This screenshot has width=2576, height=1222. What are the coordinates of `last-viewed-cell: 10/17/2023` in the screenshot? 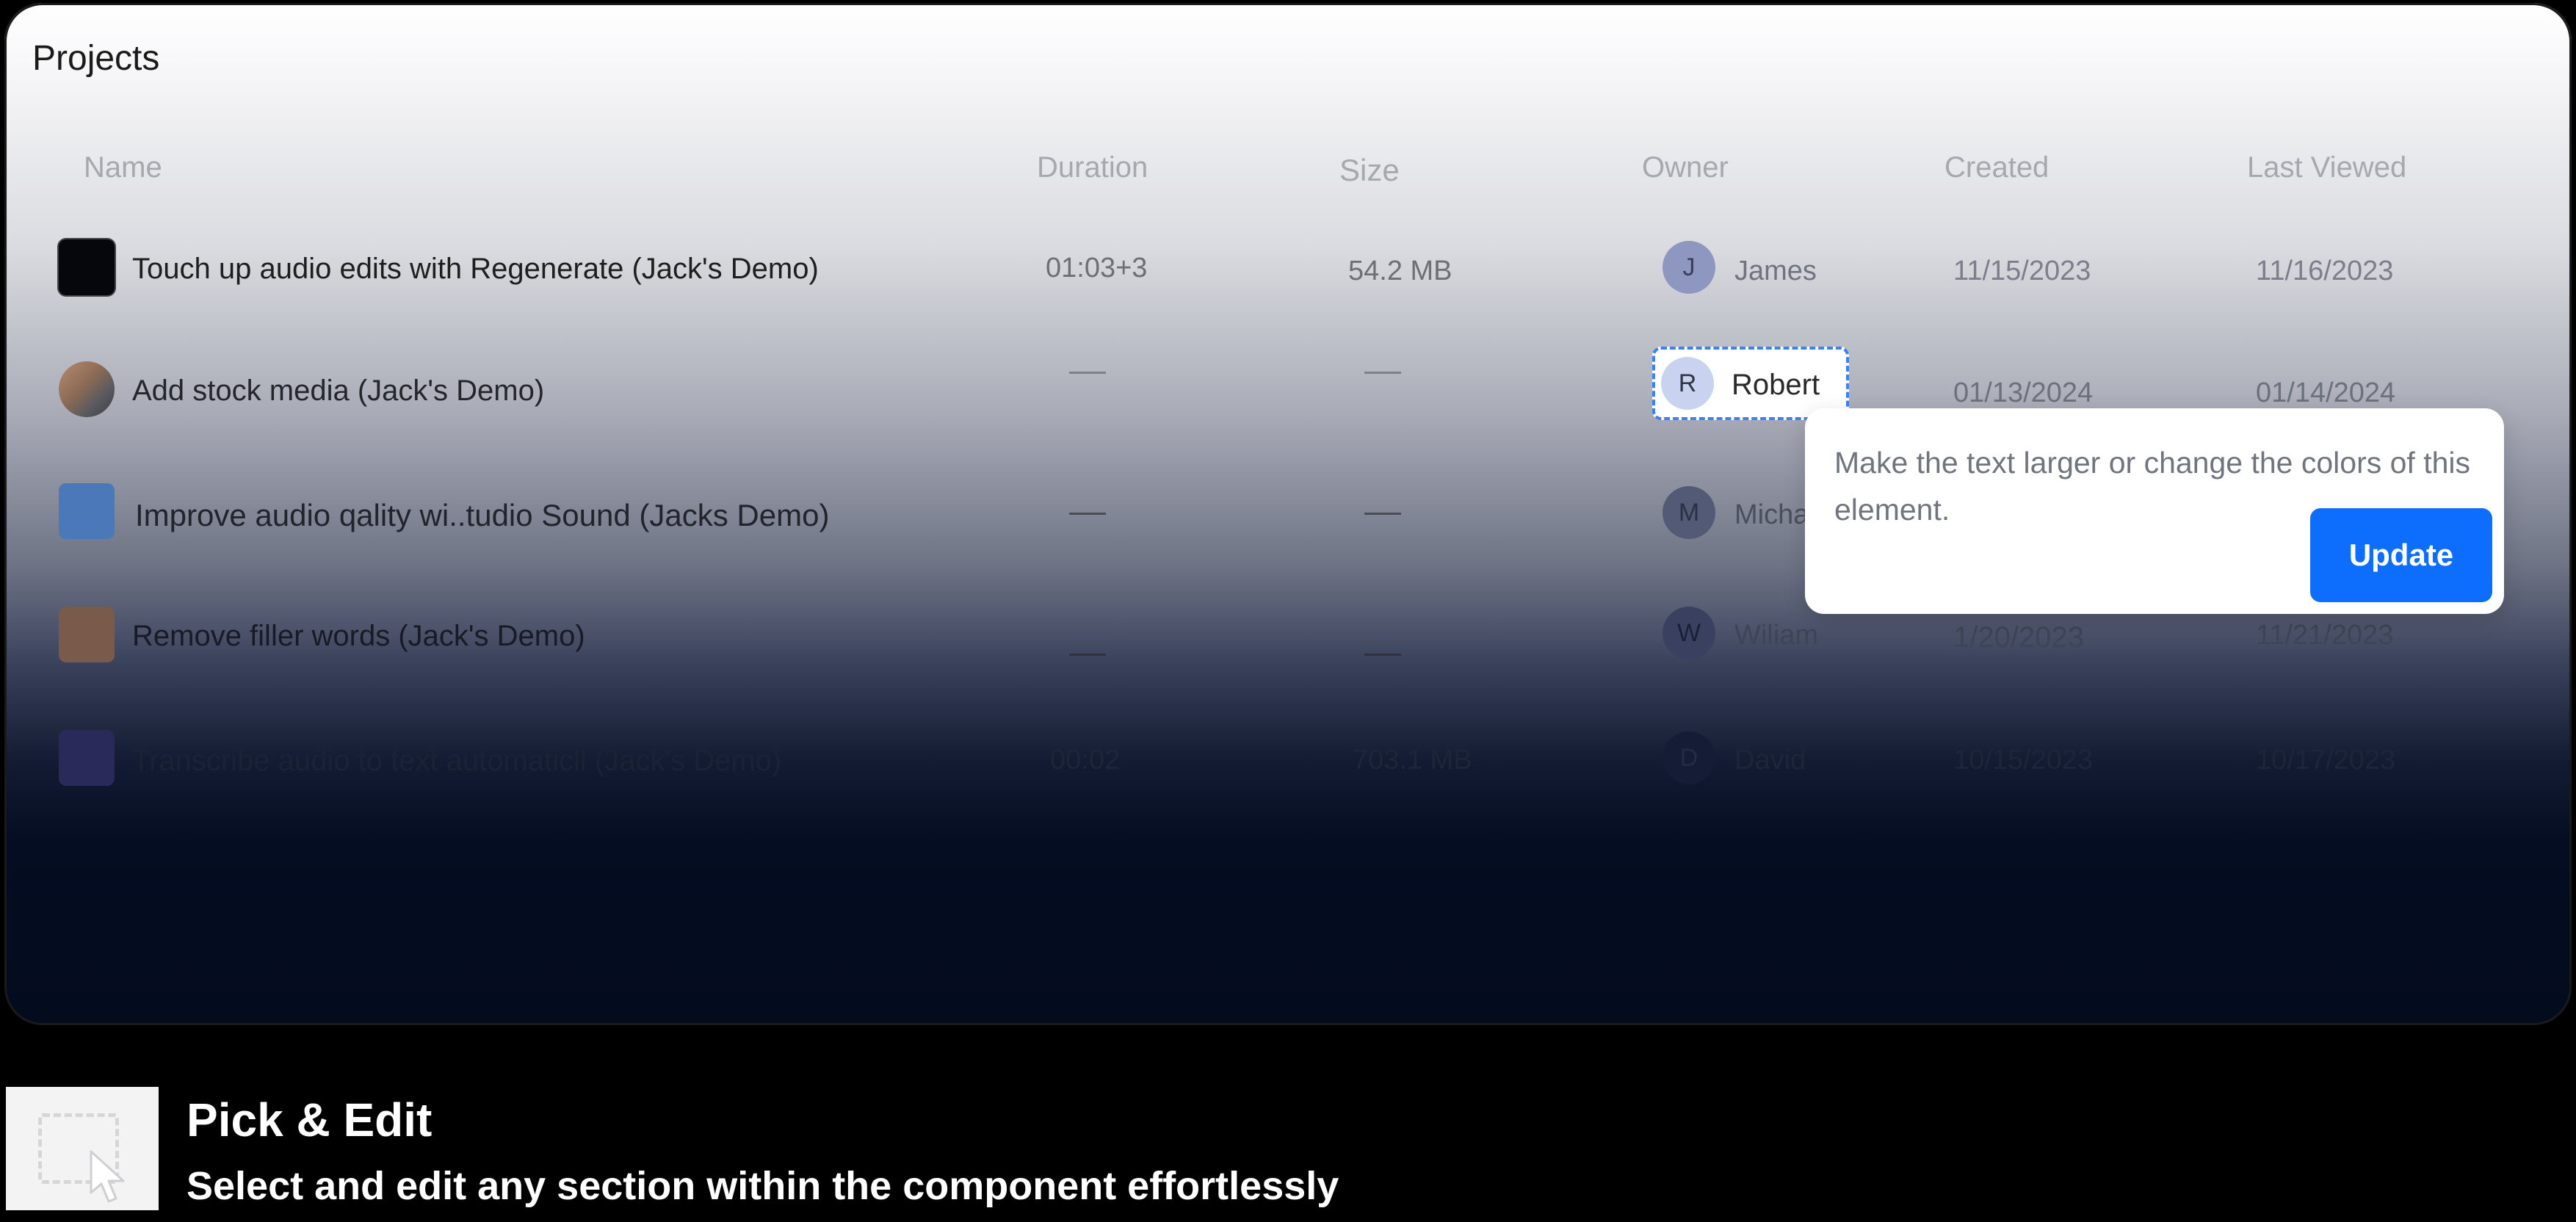 It's located at (2326, 760).